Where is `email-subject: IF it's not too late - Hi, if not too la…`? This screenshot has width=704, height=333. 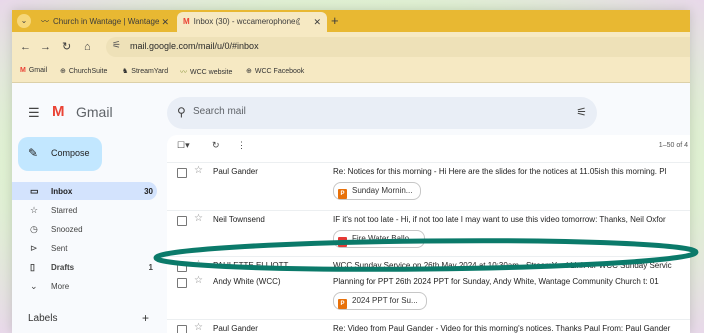
email-subject: IF it's not too late - Hi, if not too la… is located at coordinates (499, 219).